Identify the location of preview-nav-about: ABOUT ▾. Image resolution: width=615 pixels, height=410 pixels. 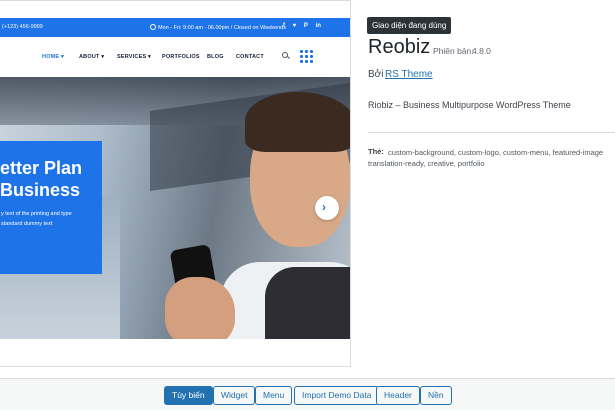
(92, 57).